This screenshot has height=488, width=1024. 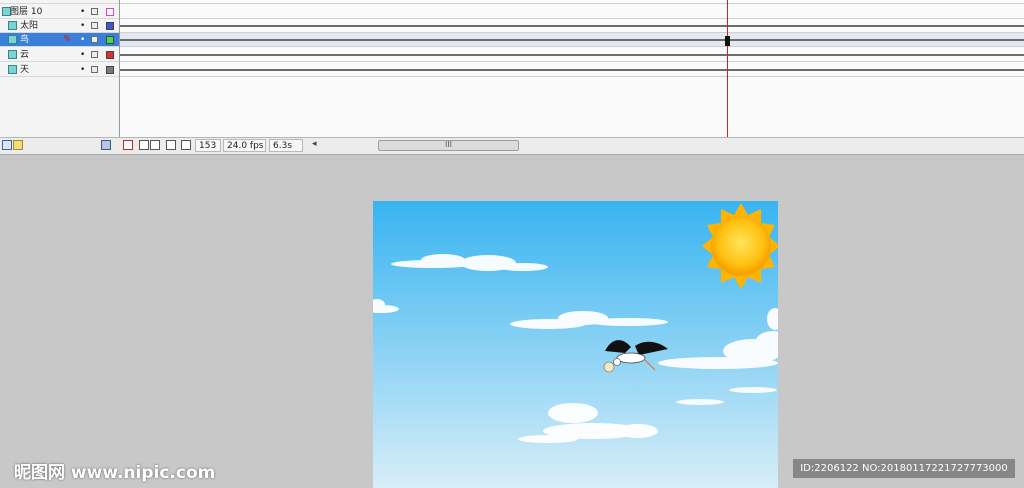 I want to click on trash-icon, so click(x=106, y=145).